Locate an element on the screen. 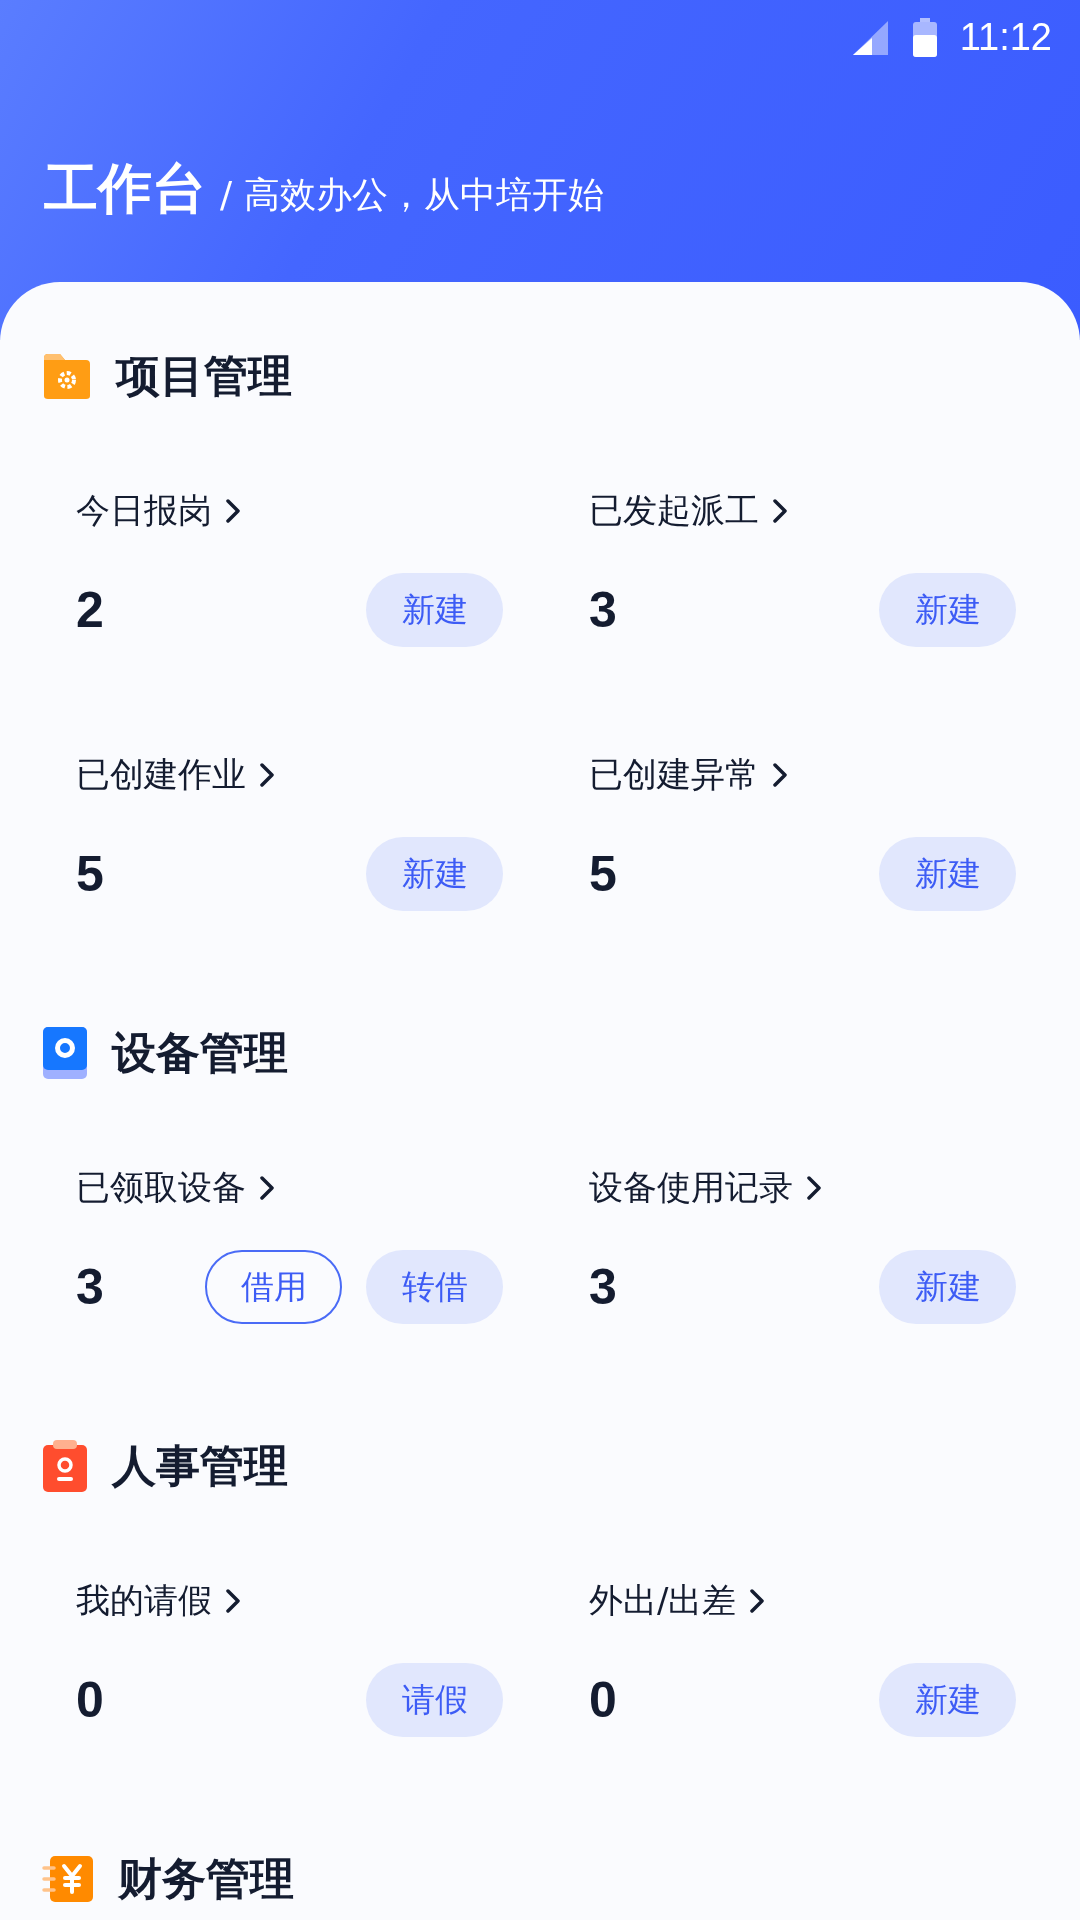  action-button: 借用 is located at coordinates (273, 1287).